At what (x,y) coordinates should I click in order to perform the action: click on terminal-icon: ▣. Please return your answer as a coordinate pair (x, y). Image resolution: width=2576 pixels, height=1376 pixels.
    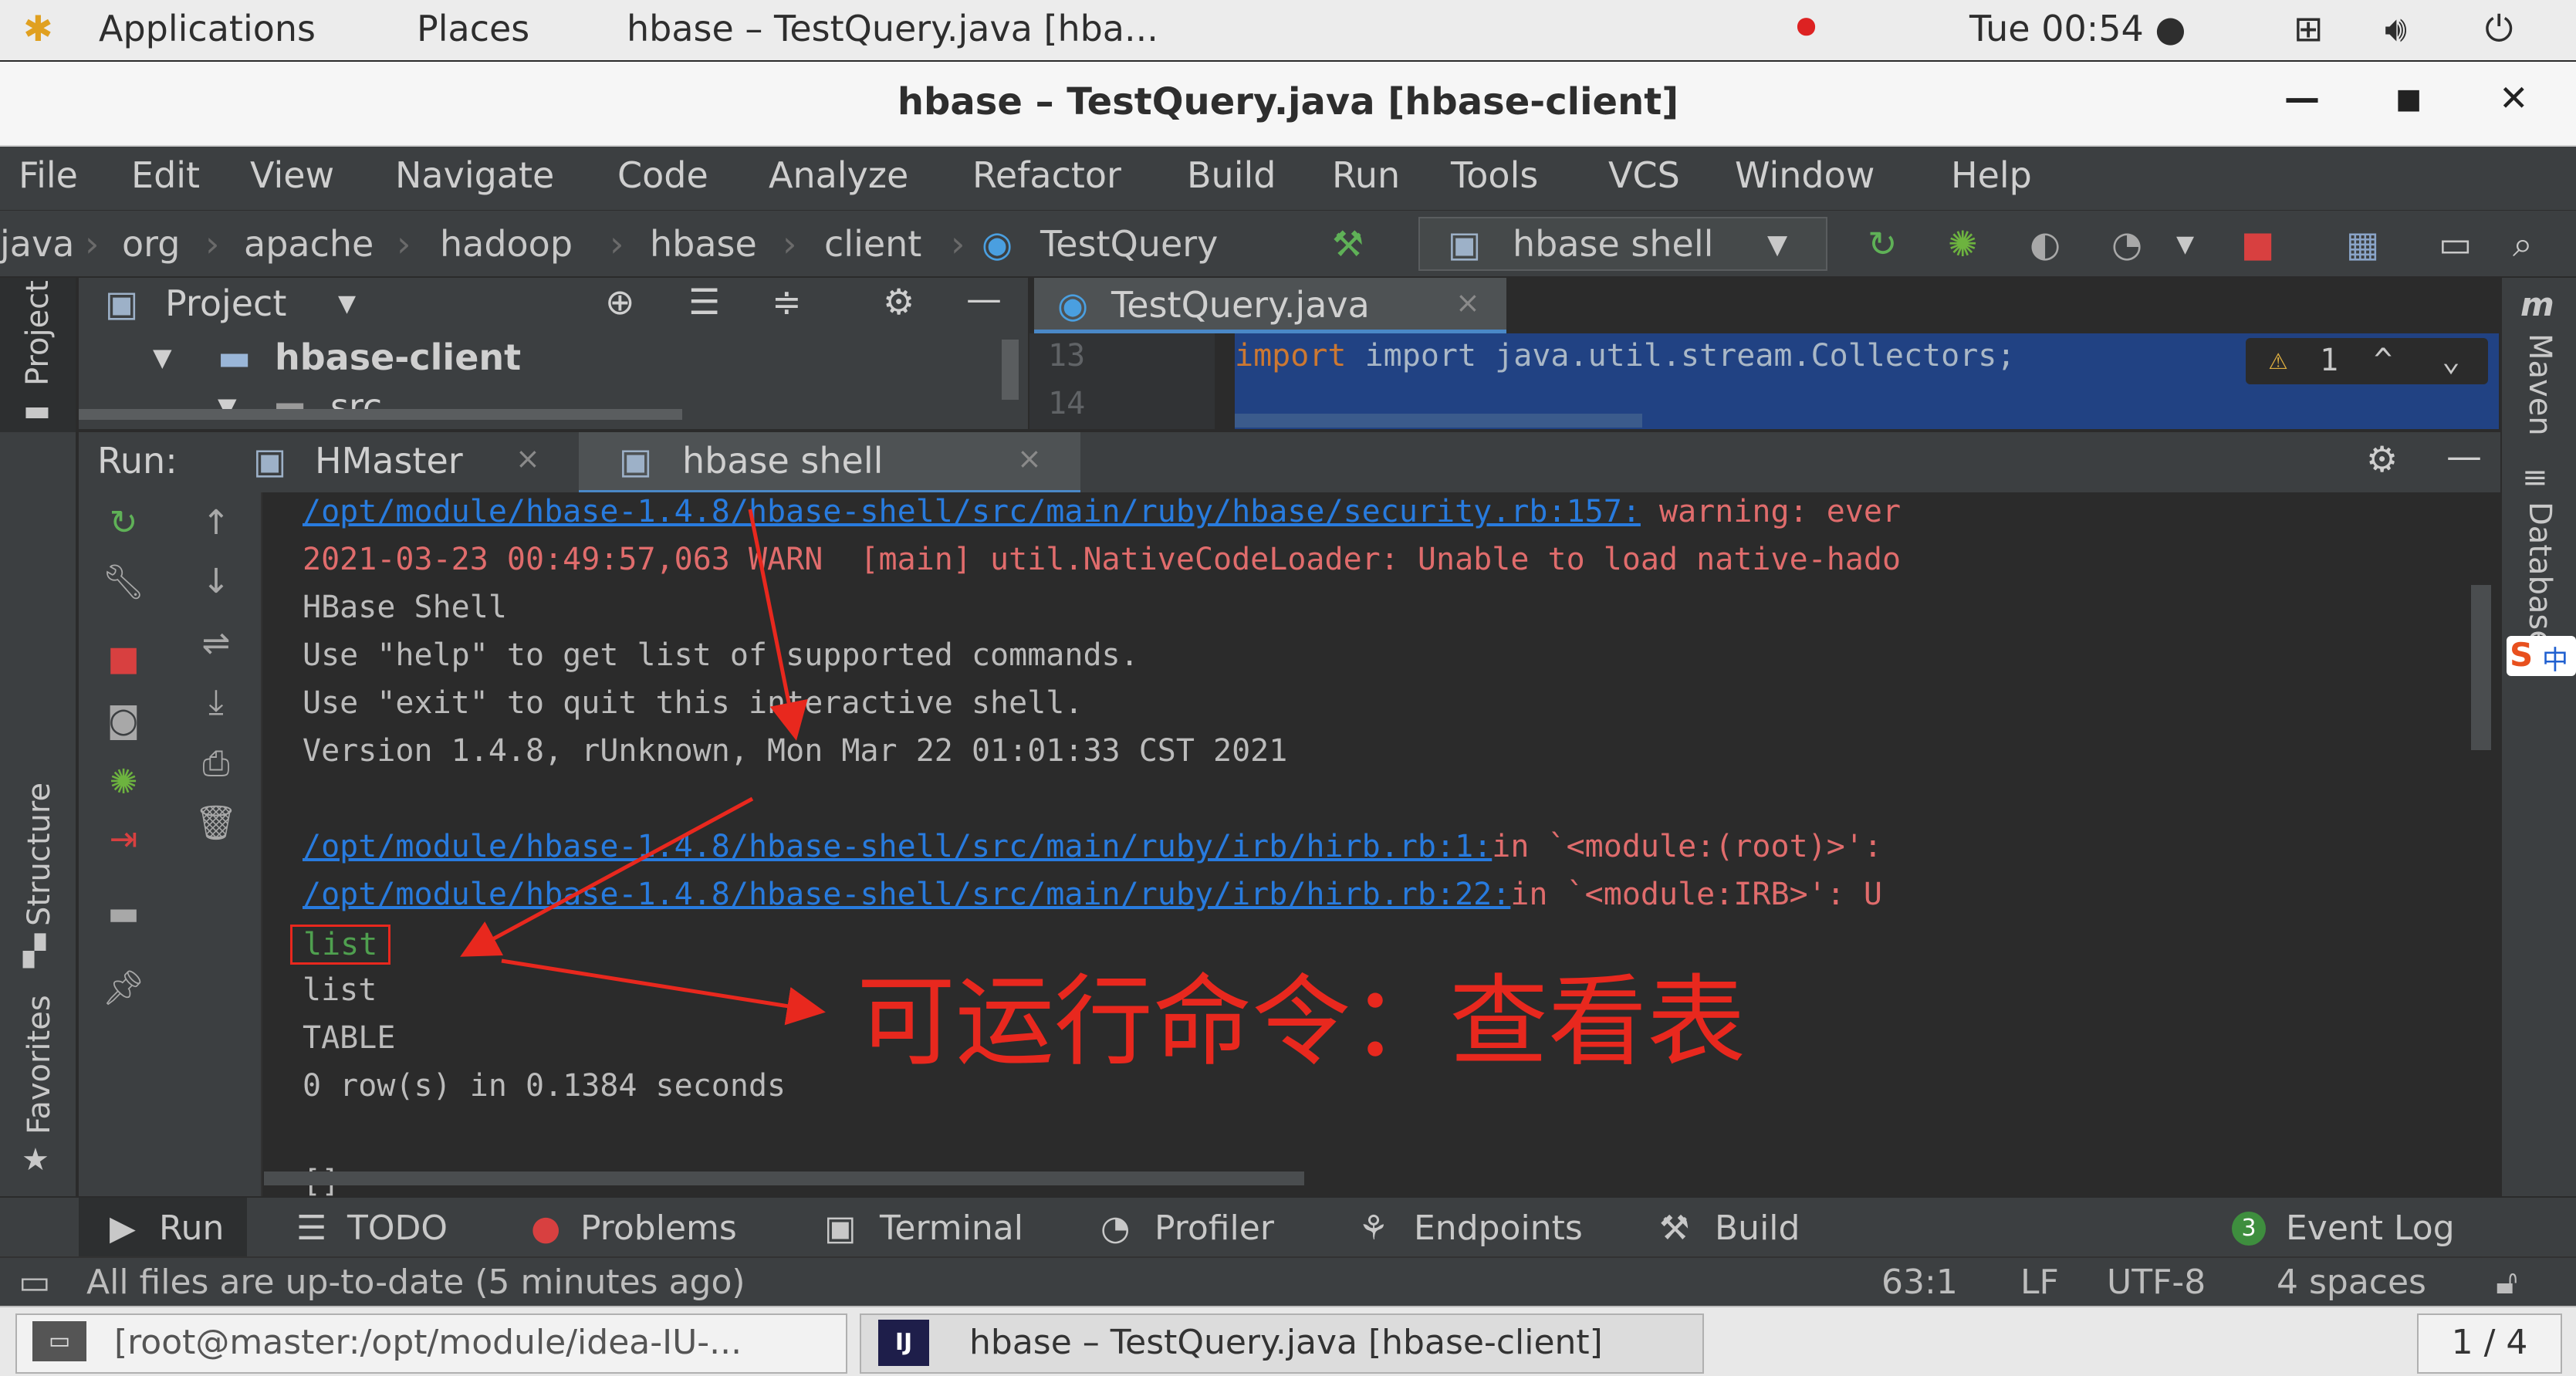
    Looking at the image, I should click on (840, 1228).